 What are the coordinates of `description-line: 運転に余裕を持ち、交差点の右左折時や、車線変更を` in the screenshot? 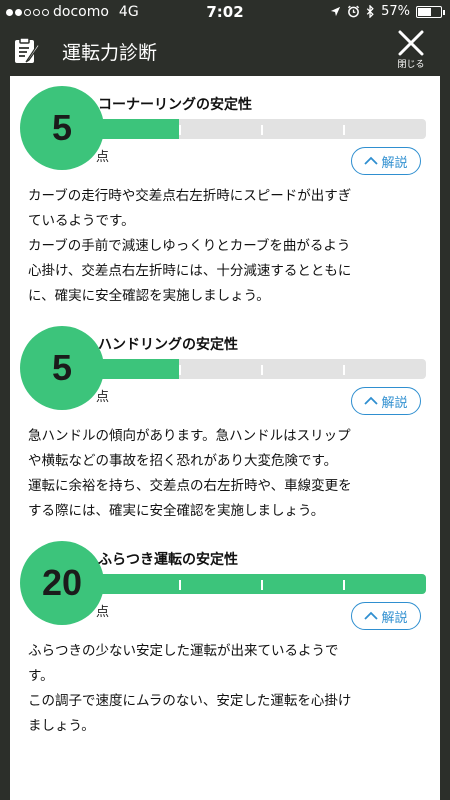 It's located at (190, 486).